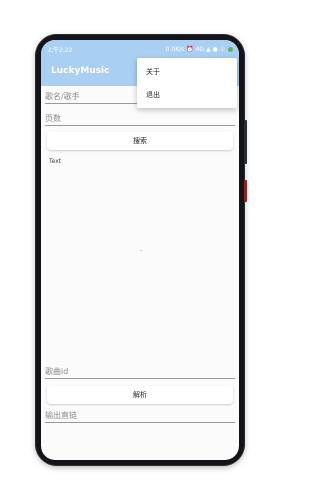 The height and width of the screenshot is (500, 320). Describe the element at coordinates (230, 49) in the screenshot. I see `battery-icon` at that location.